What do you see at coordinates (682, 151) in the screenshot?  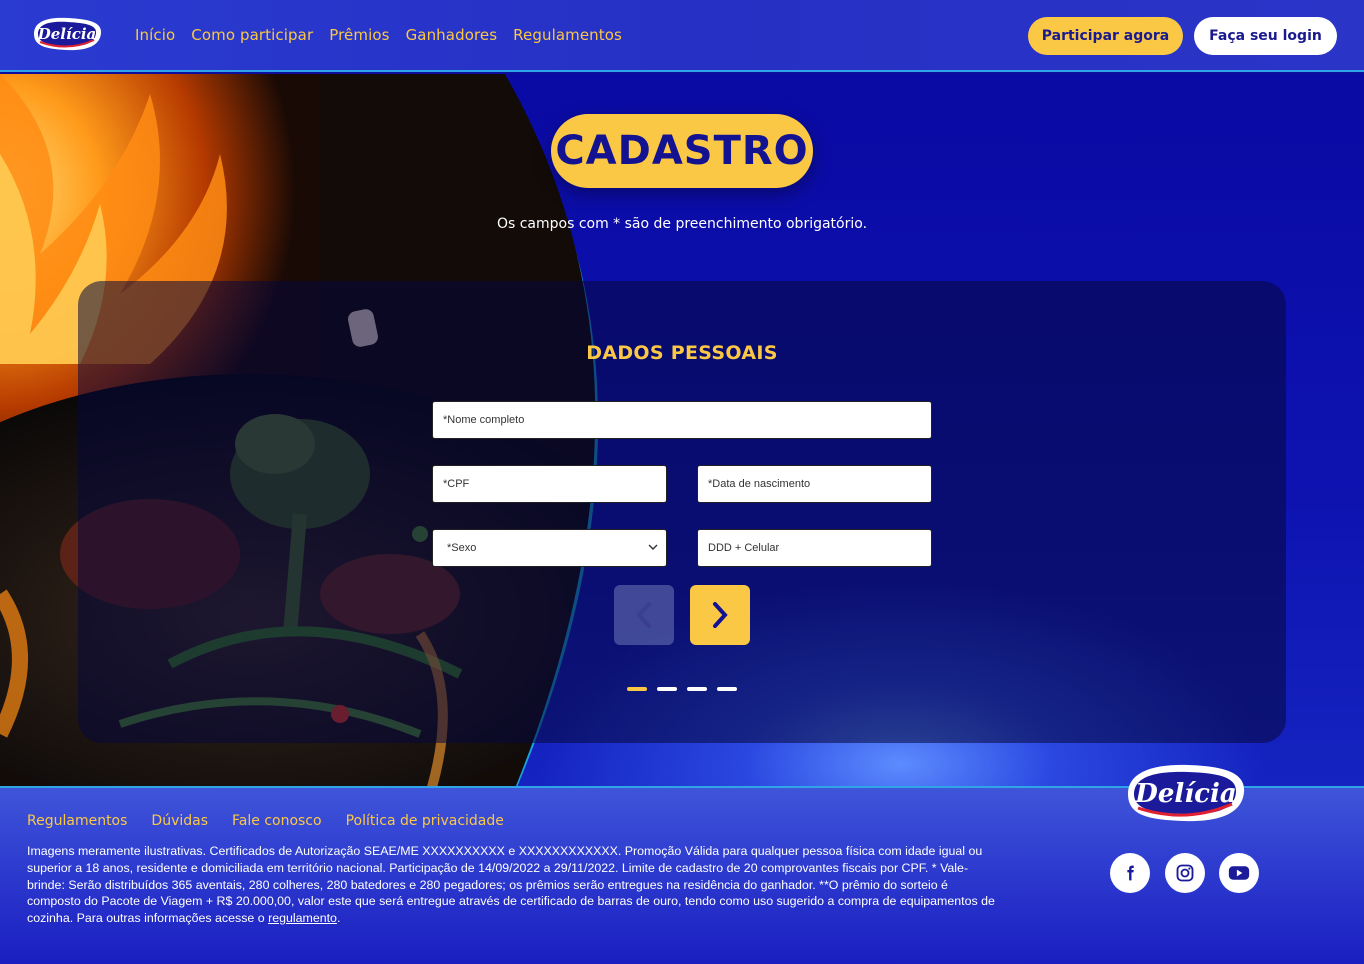 I see `page-title: CADASTRO` at bounding box center [682, 151].